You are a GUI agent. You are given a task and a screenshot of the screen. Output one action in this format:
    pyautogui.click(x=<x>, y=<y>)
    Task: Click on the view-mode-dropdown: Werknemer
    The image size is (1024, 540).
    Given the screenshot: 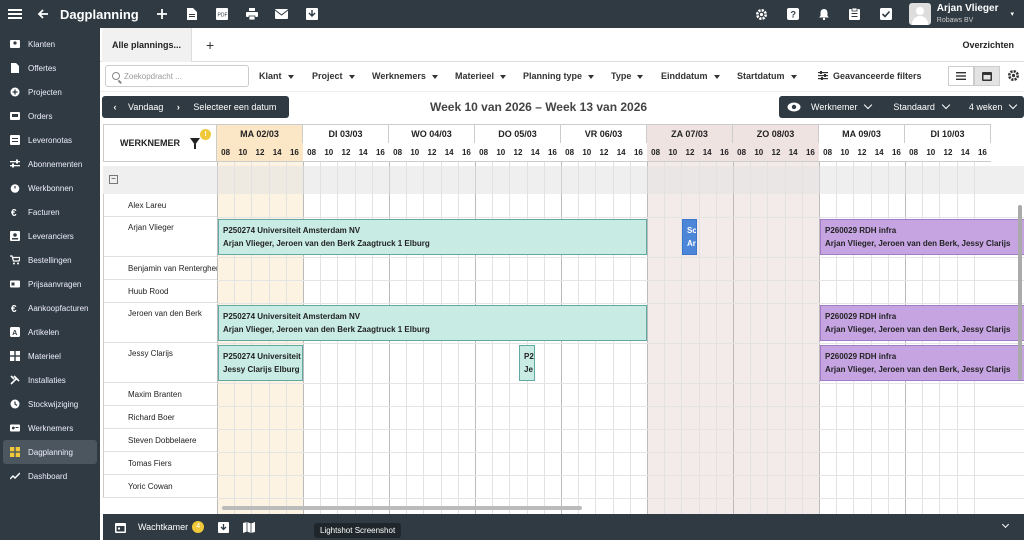 What is the action you would take?
    pyautogui.click(x=841, y=107)
    